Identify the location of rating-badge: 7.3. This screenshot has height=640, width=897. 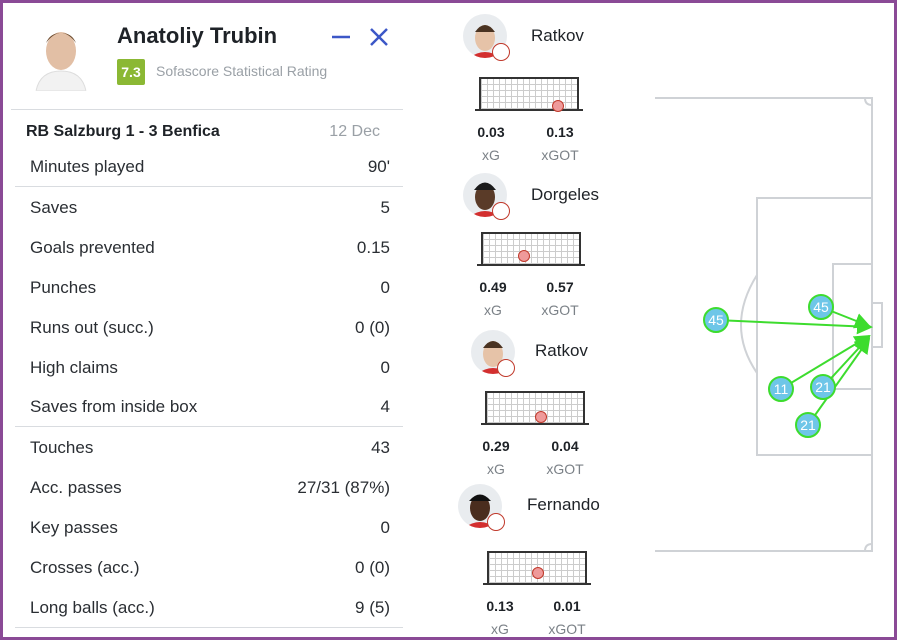
(131, 72).